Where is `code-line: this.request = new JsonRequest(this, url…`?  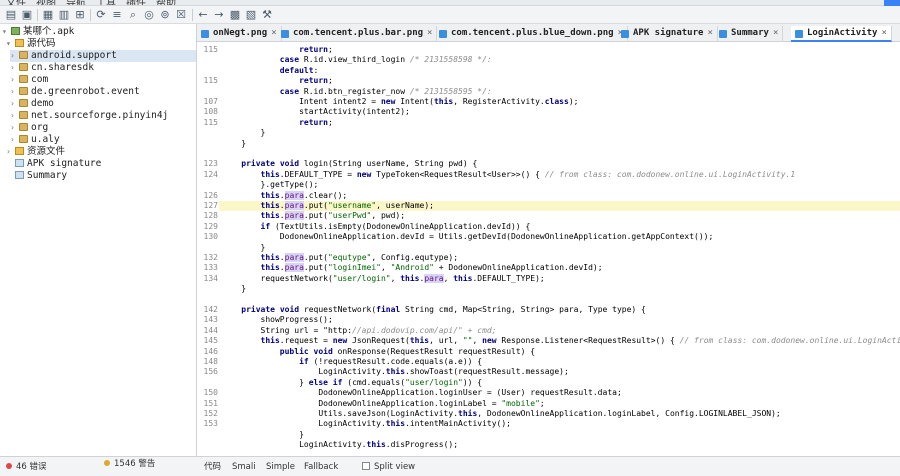
code-line: this.request = new JsonRequest(this, url… is located at coordinates (561, 341).